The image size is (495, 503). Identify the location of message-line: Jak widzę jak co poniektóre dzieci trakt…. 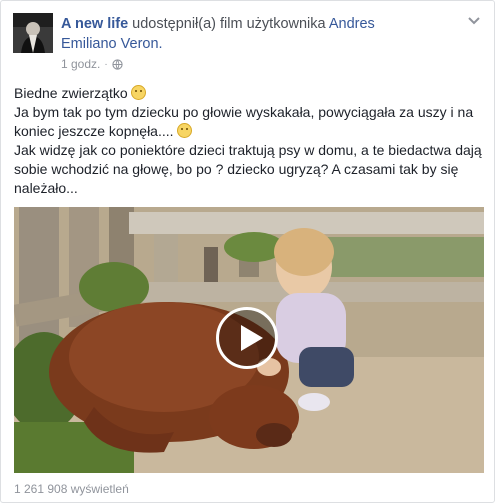
(248, 169).